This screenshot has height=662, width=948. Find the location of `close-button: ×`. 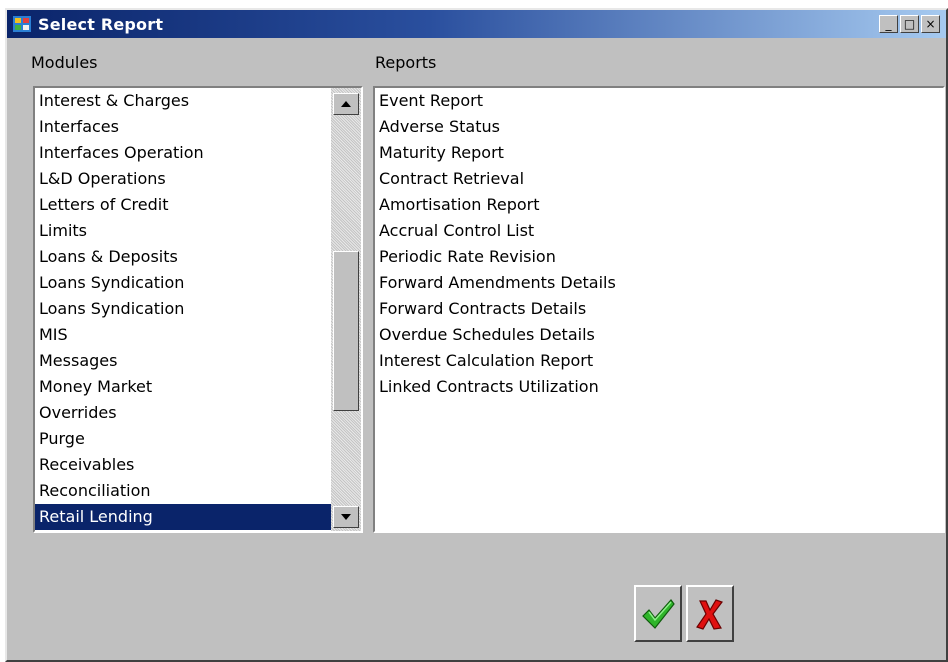

close-button: × is located at coordinates (930, 24).